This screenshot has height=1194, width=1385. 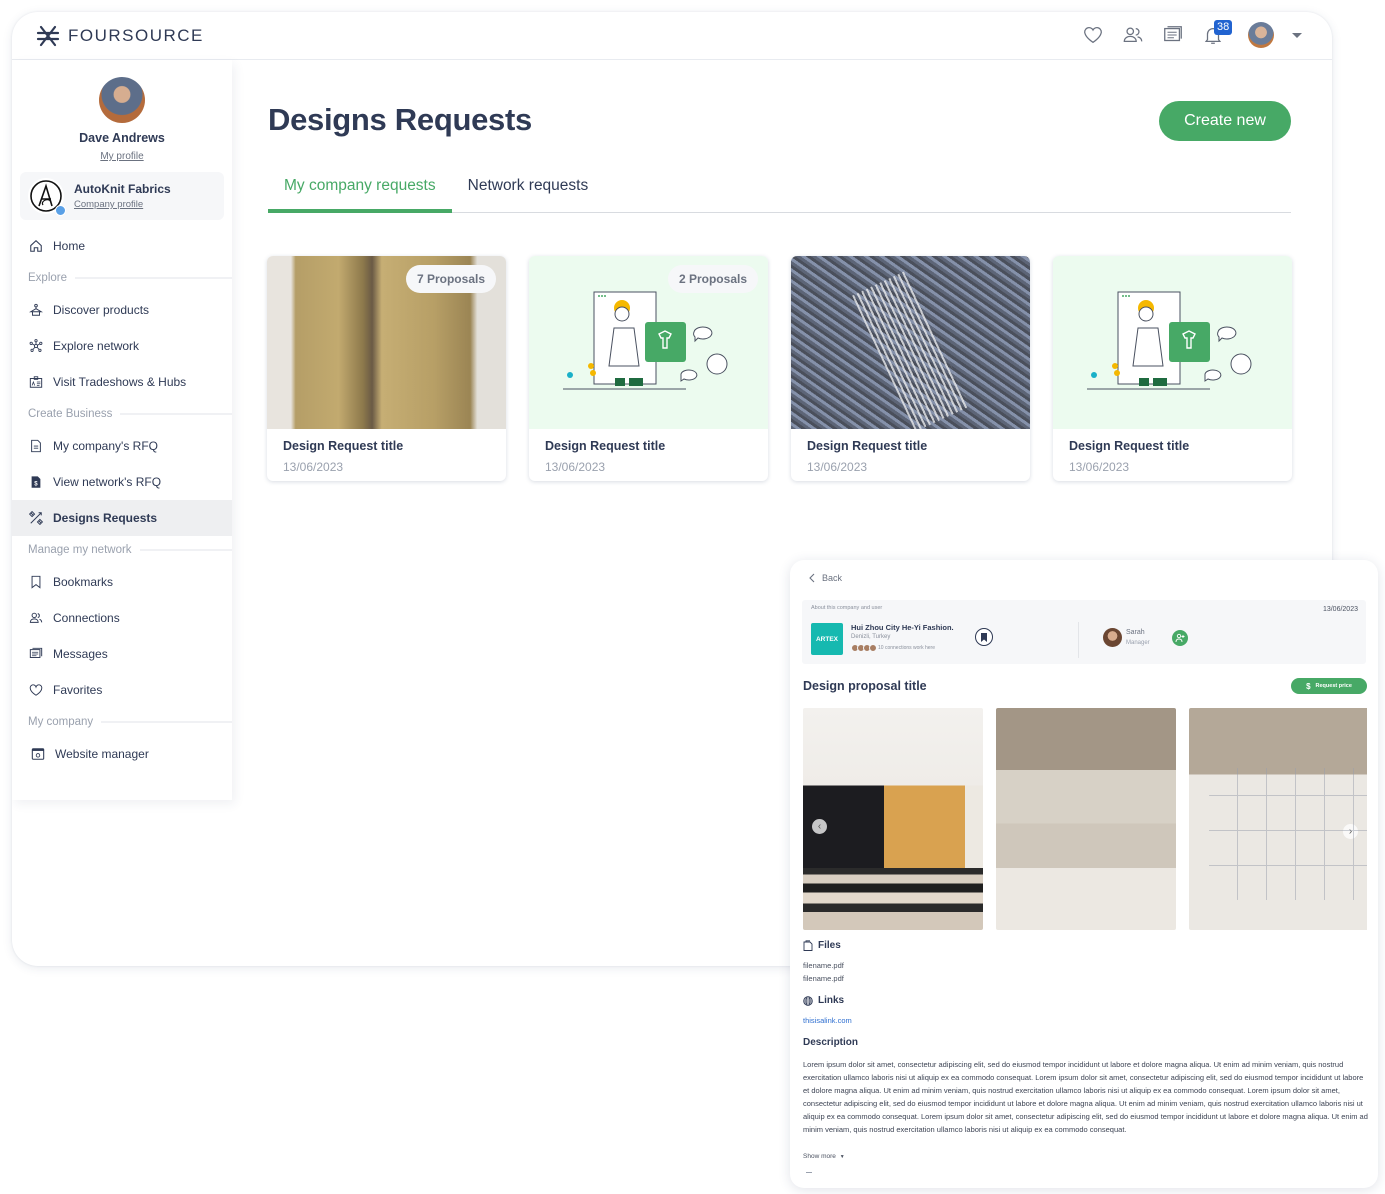 I want to click on sidebar-item-label: Website manager, so click(x=102, y=754).